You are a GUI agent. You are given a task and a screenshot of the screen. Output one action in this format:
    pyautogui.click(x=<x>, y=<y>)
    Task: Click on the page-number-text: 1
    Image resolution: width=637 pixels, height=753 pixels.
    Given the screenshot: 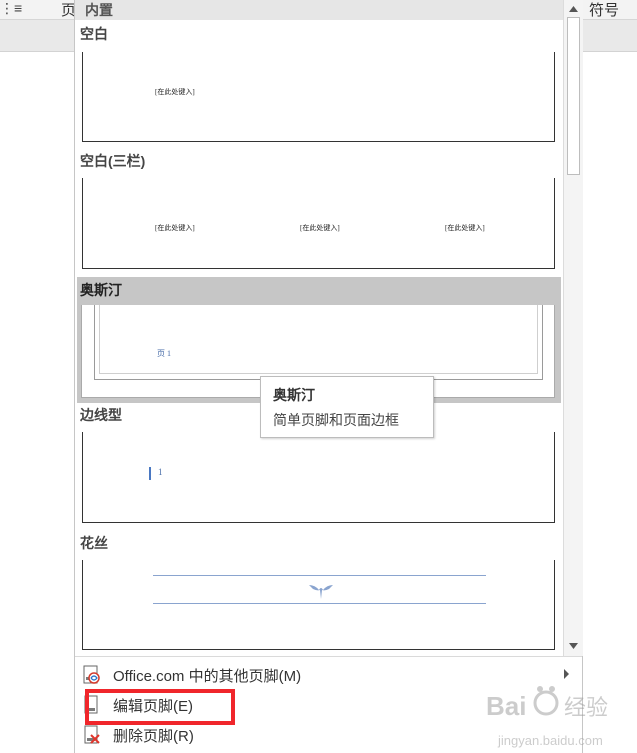 What is the action you would take?
    pyautogui.click(x=160, y=472)
    